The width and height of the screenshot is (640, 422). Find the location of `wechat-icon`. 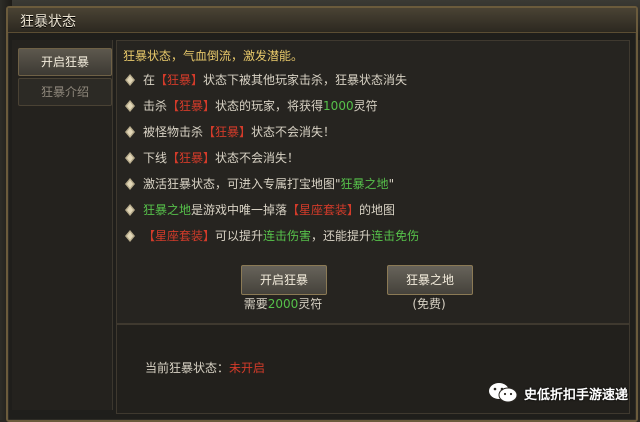

wechat-icon is located at coordinates (503, 393).